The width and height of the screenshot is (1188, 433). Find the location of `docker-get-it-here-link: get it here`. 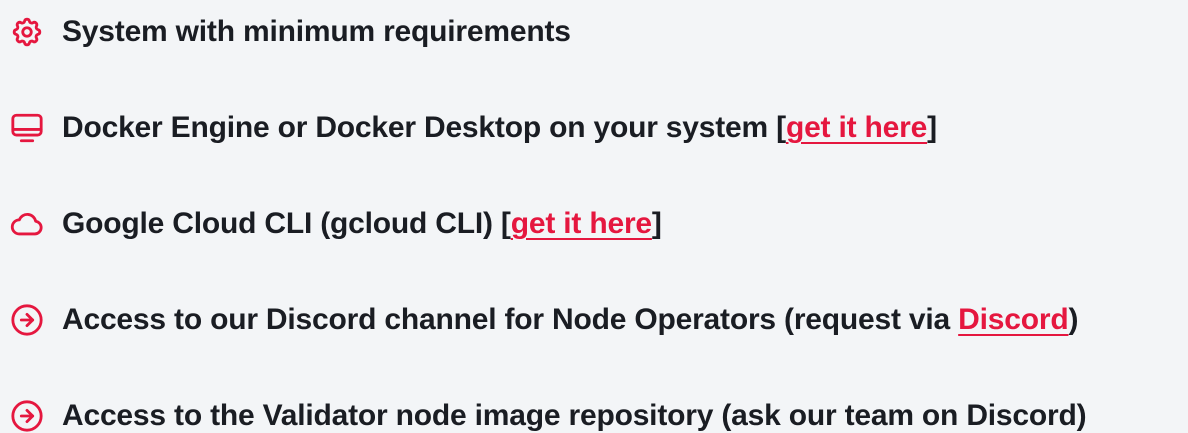

docker-get-it-here-link: get it here is located at coordinates (856, 127).